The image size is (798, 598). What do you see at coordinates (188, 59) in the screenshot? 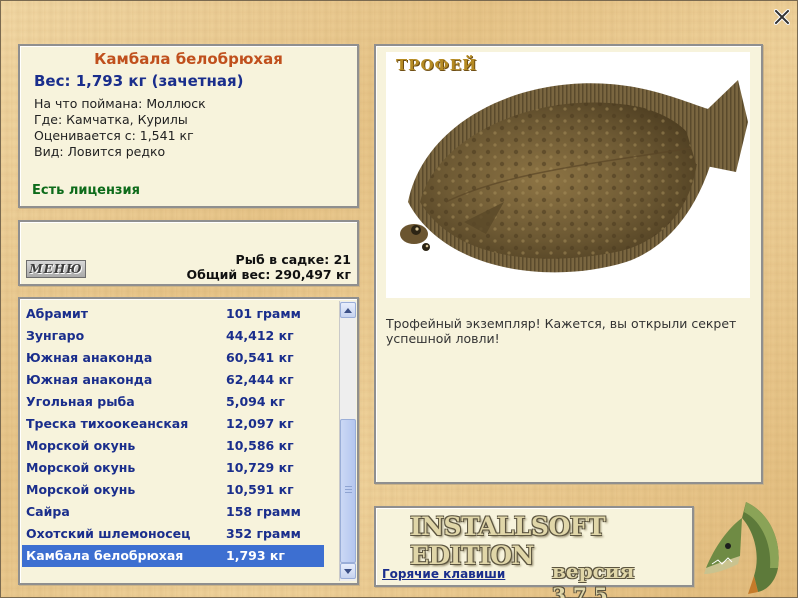
I see `fish-name: Камбала белобрюхая` at bounding box center [188, 59].